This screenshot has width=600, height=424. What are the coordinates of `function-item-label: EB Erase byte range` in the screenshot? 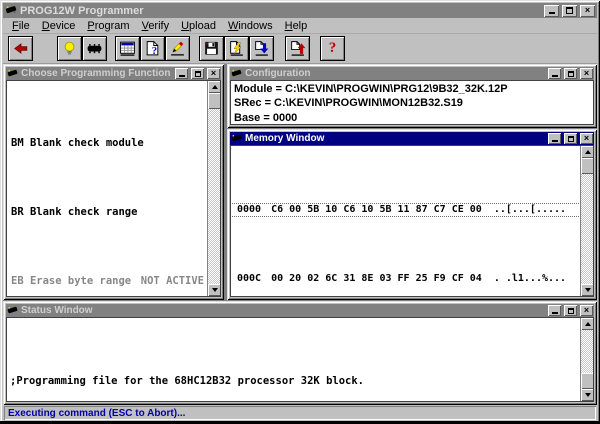 It's located at (71, 280).